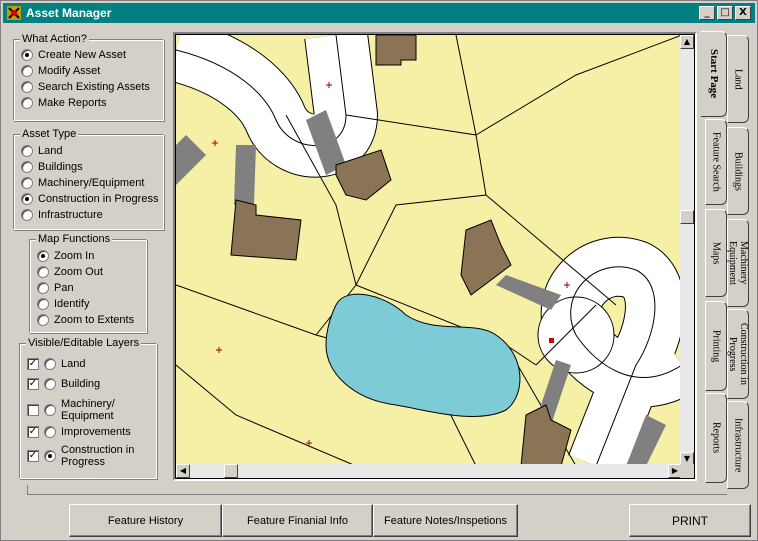 This screenshot has height=541, width=758. What do you see at coordinates (714, 74) in the screenshot?
I see `tab-start-page: Start Page` at bounding box center [714, 74].